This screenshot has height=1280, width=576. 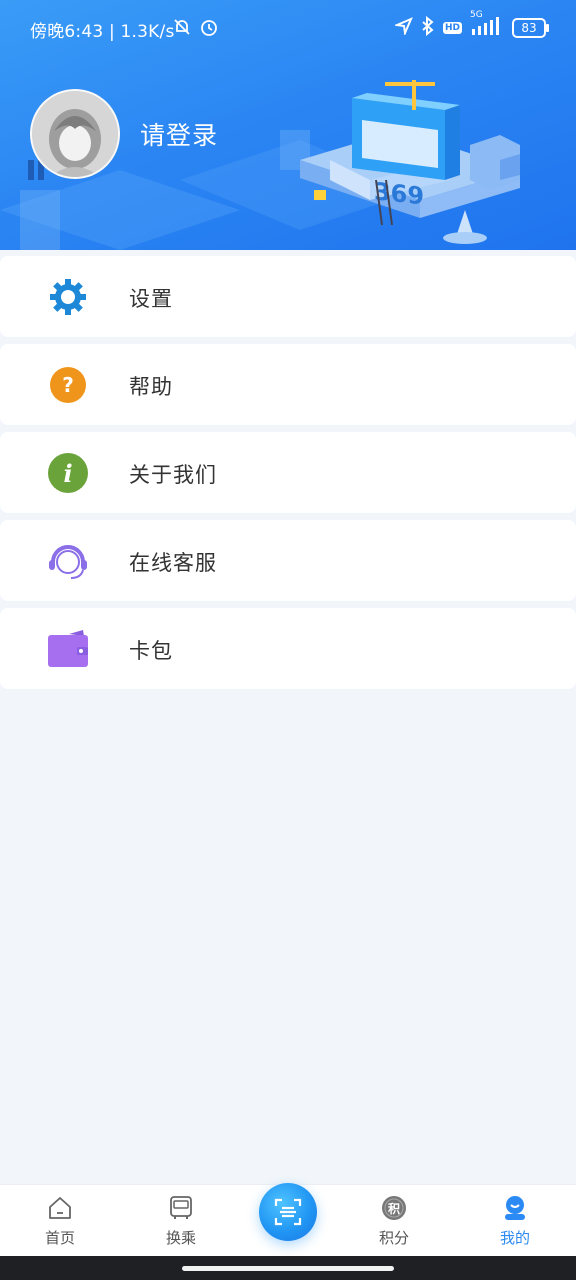 What do you see at coordinates (151, 299) in the screenshot?
I see `menu-item-label: 设置` at bounding box center [151, 299].